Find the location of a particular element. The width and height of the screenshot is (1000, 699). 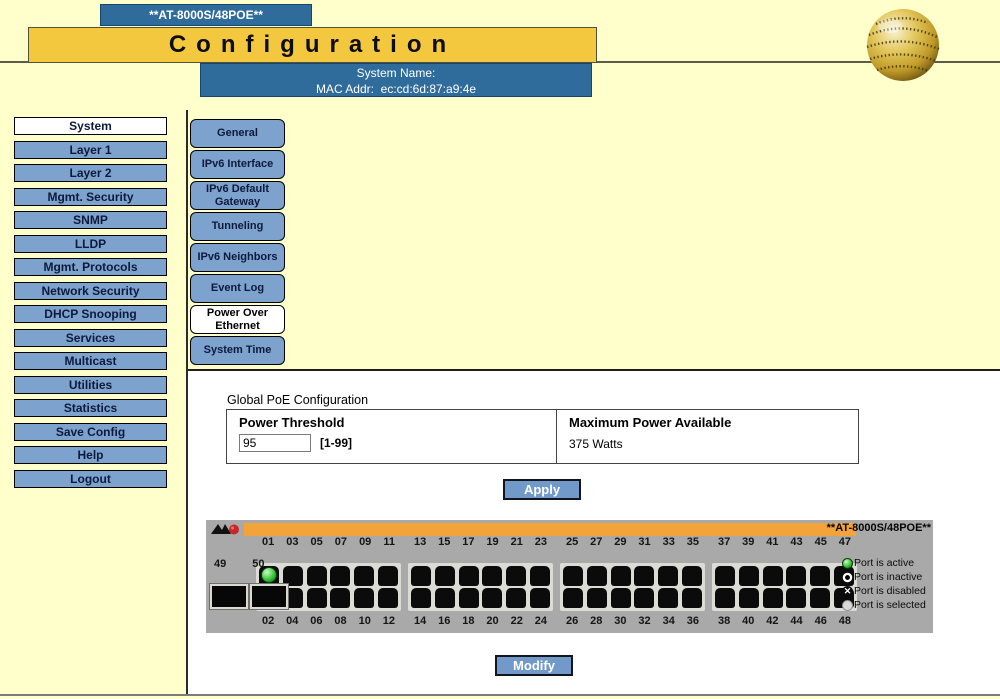

port-number-40: 40 is located at coordinates (748, 621).